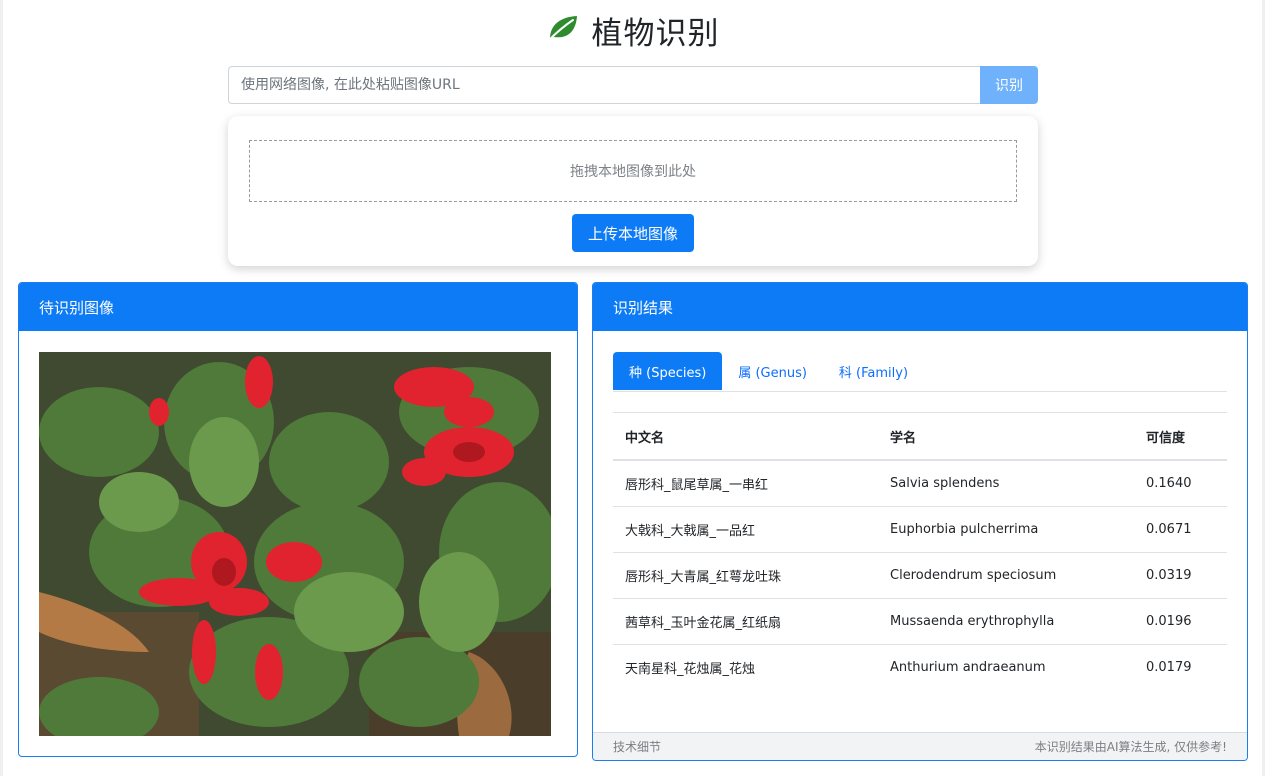 The height and width of the screenshot is (776, 1265). What do you see at coordinates (873, 371) in the screenshot?
I see `tab-family: 科 (Family)` at bounding box center [873, 371].